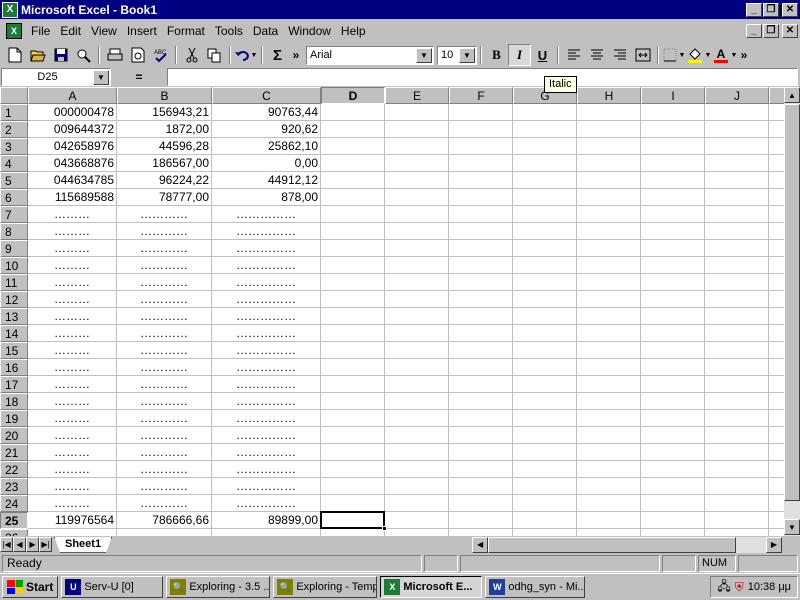 The image size is (800, 600). Describe the element at coordinates (774, 544) in the screenshot. I see `scroll-right-icon: ▶` at that location.